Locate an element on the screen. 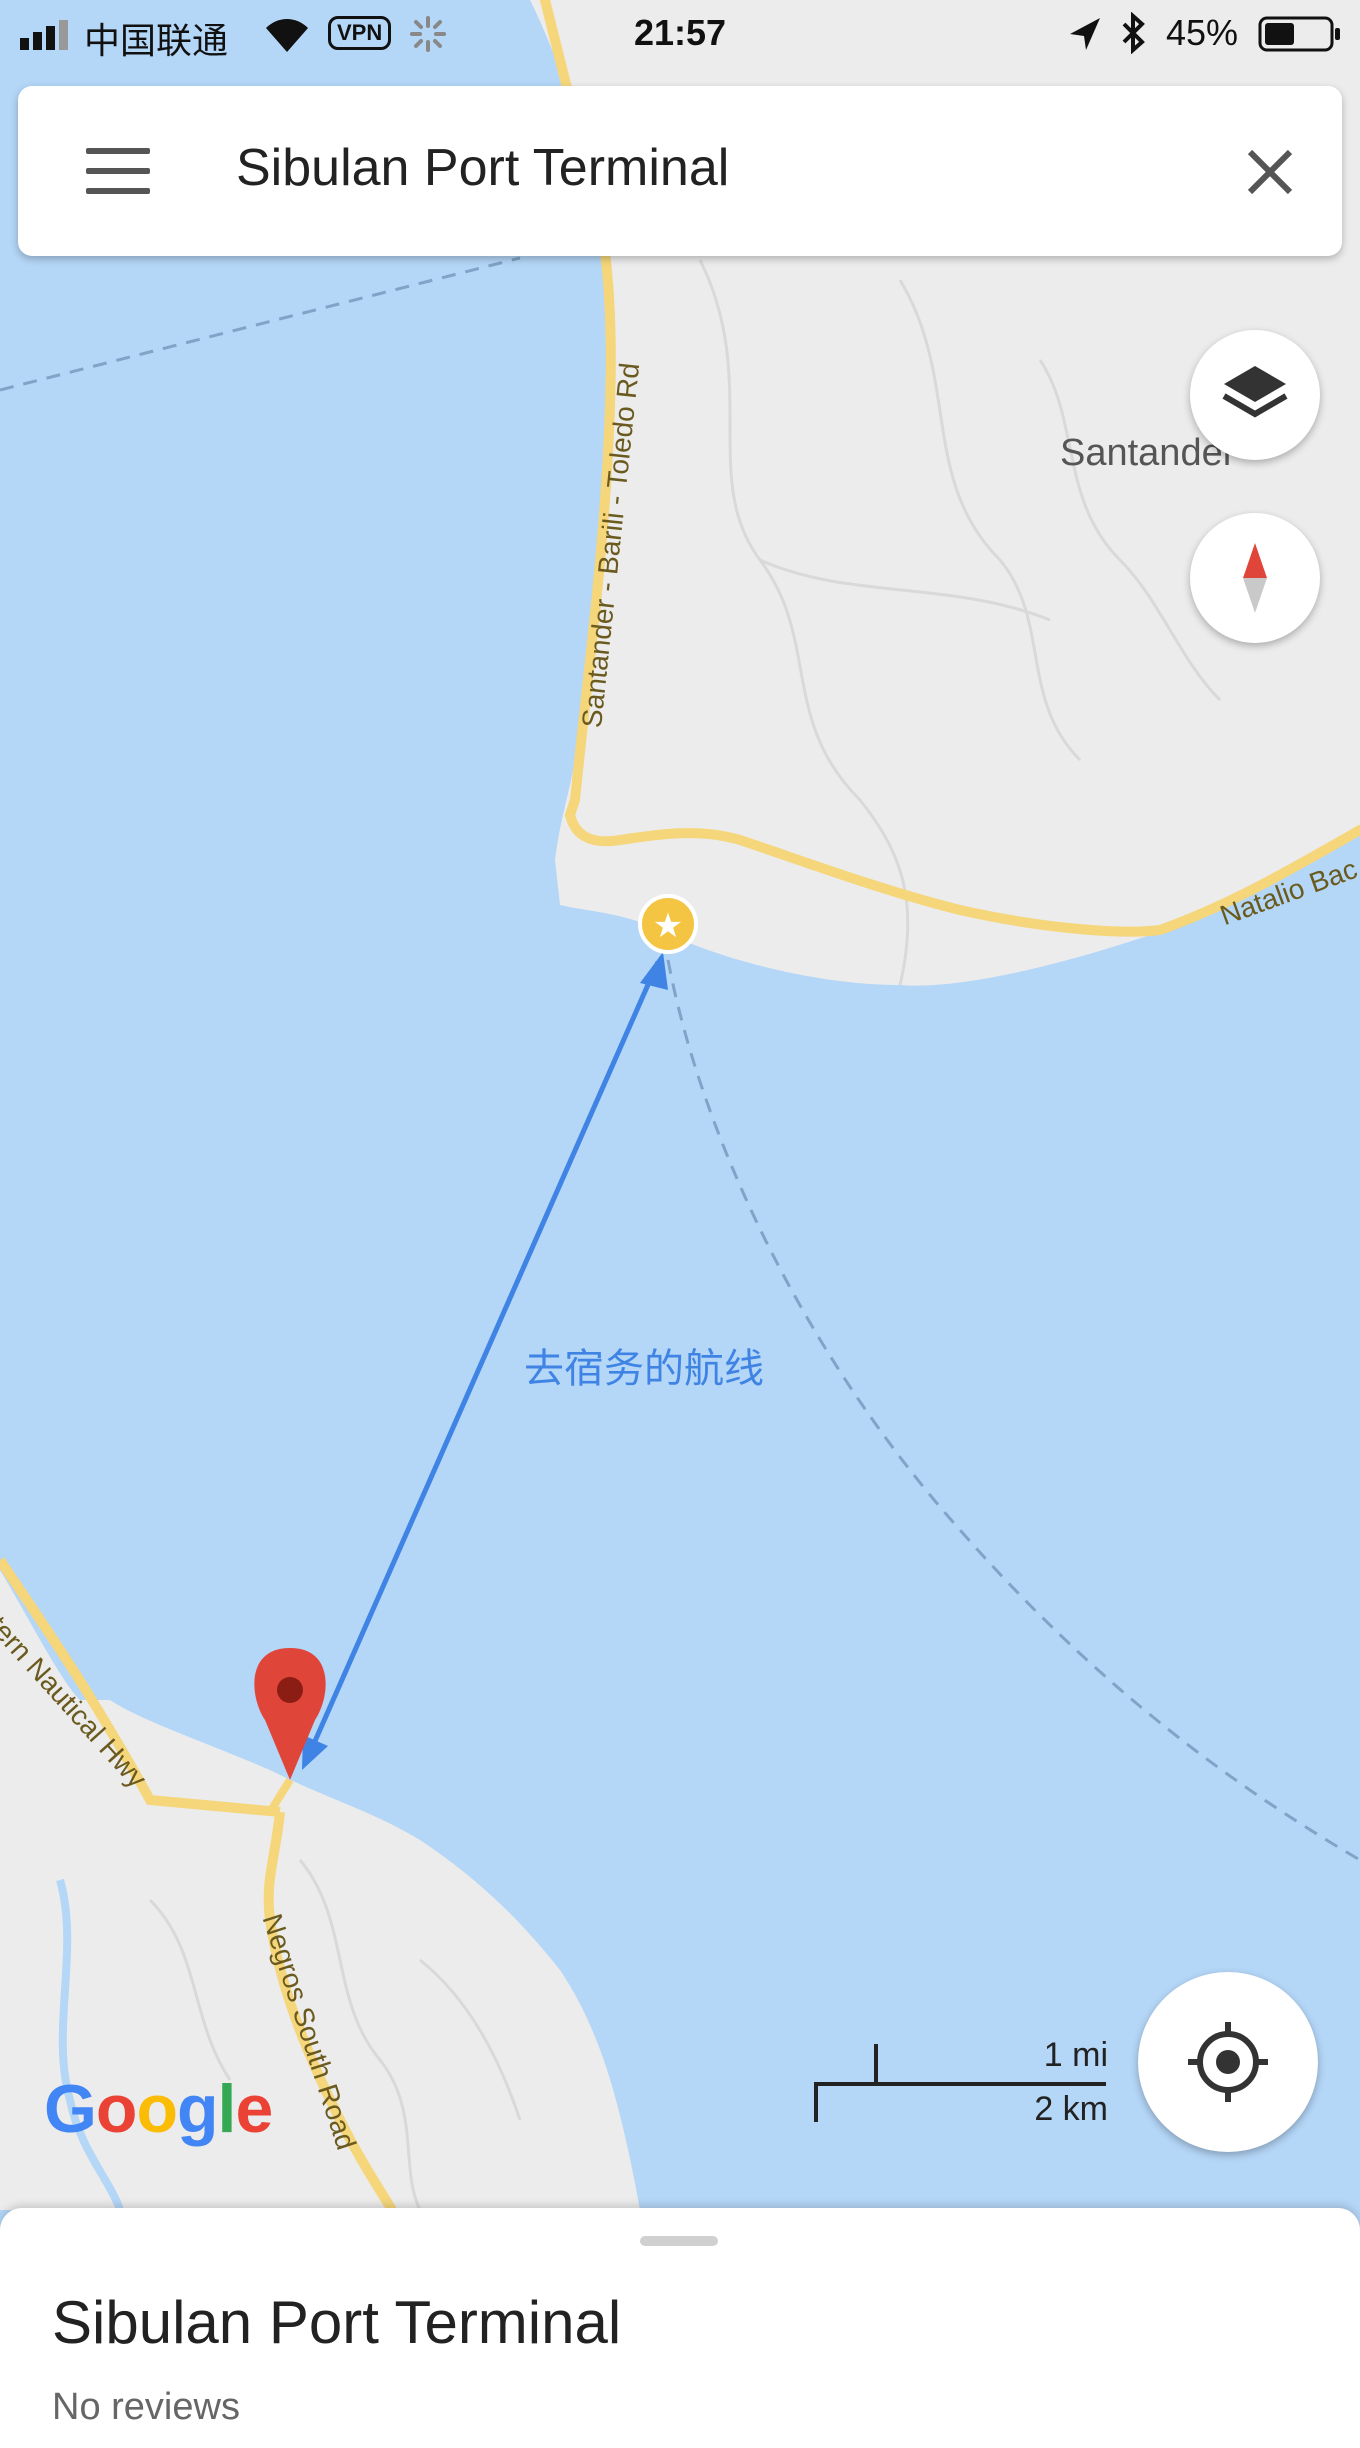  my-location-icon is located at coordinates (1228, 2062).